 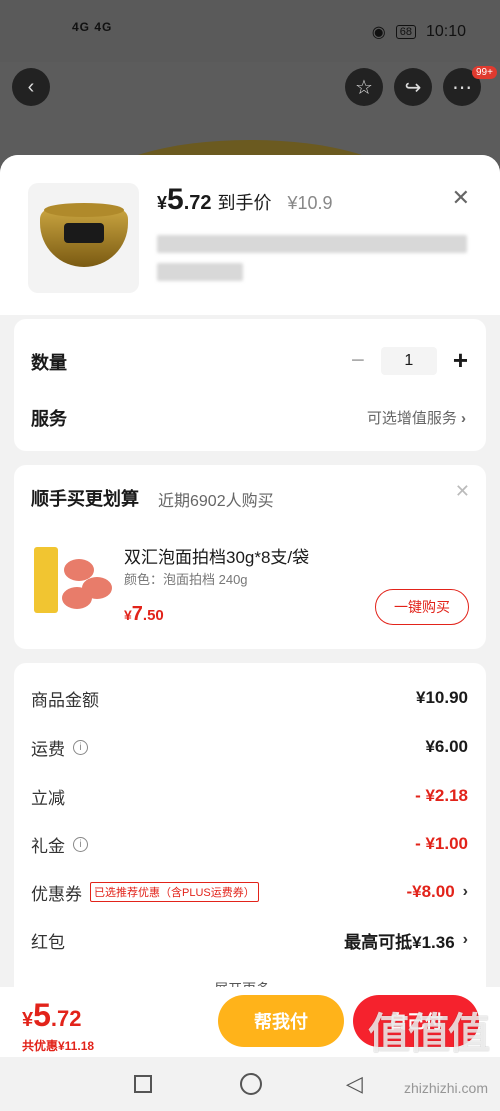 What do you see at coordinates (75, 580) in the screenshot?
I see `sausage-product-image` at bounding box center [75, 580].